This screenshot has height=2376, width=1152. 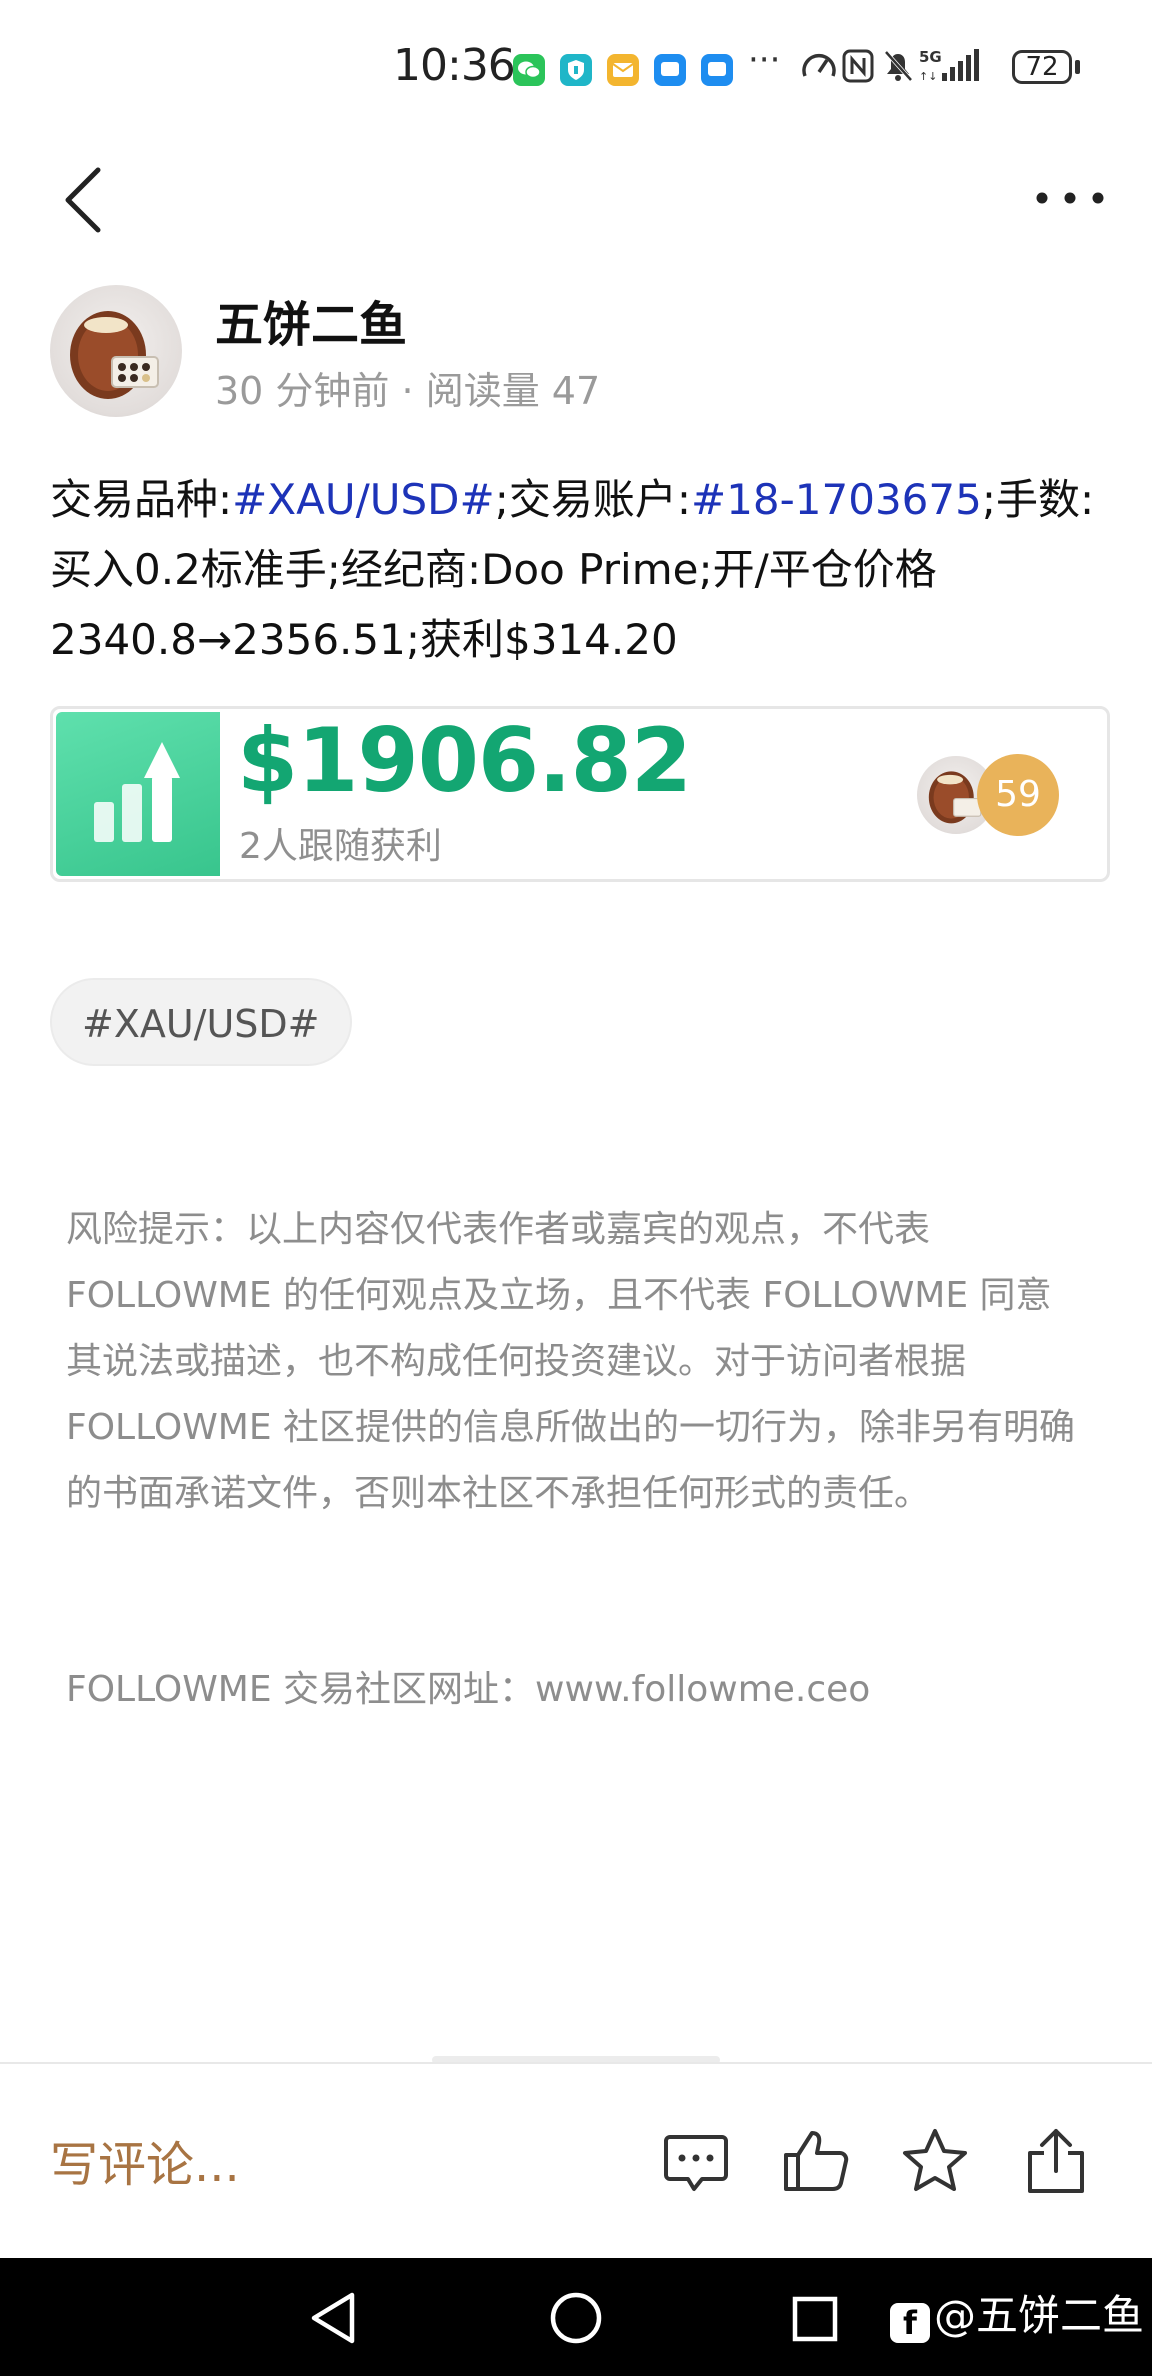 What do you see at coordinates (1077, 67) in the screenshot?
I see `battery-tip` at bounding box center [1077, 67].